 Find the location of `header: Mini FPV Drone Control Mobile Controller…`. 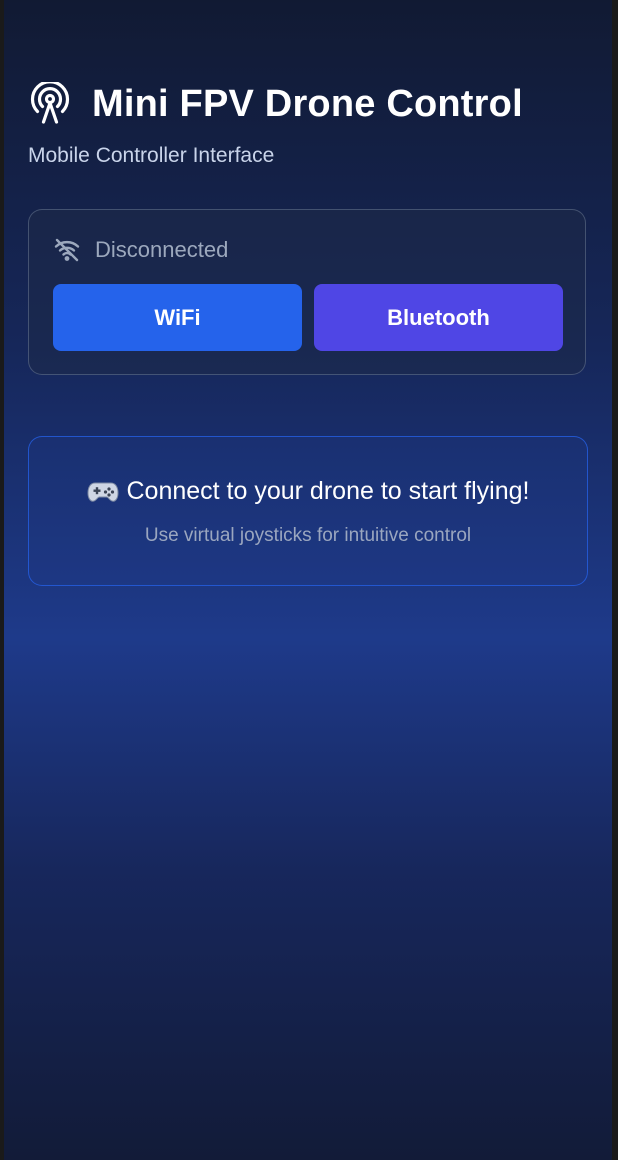

header: Mini FPV Drone Control Mobile Controller… is located at coordinates (310, 124).